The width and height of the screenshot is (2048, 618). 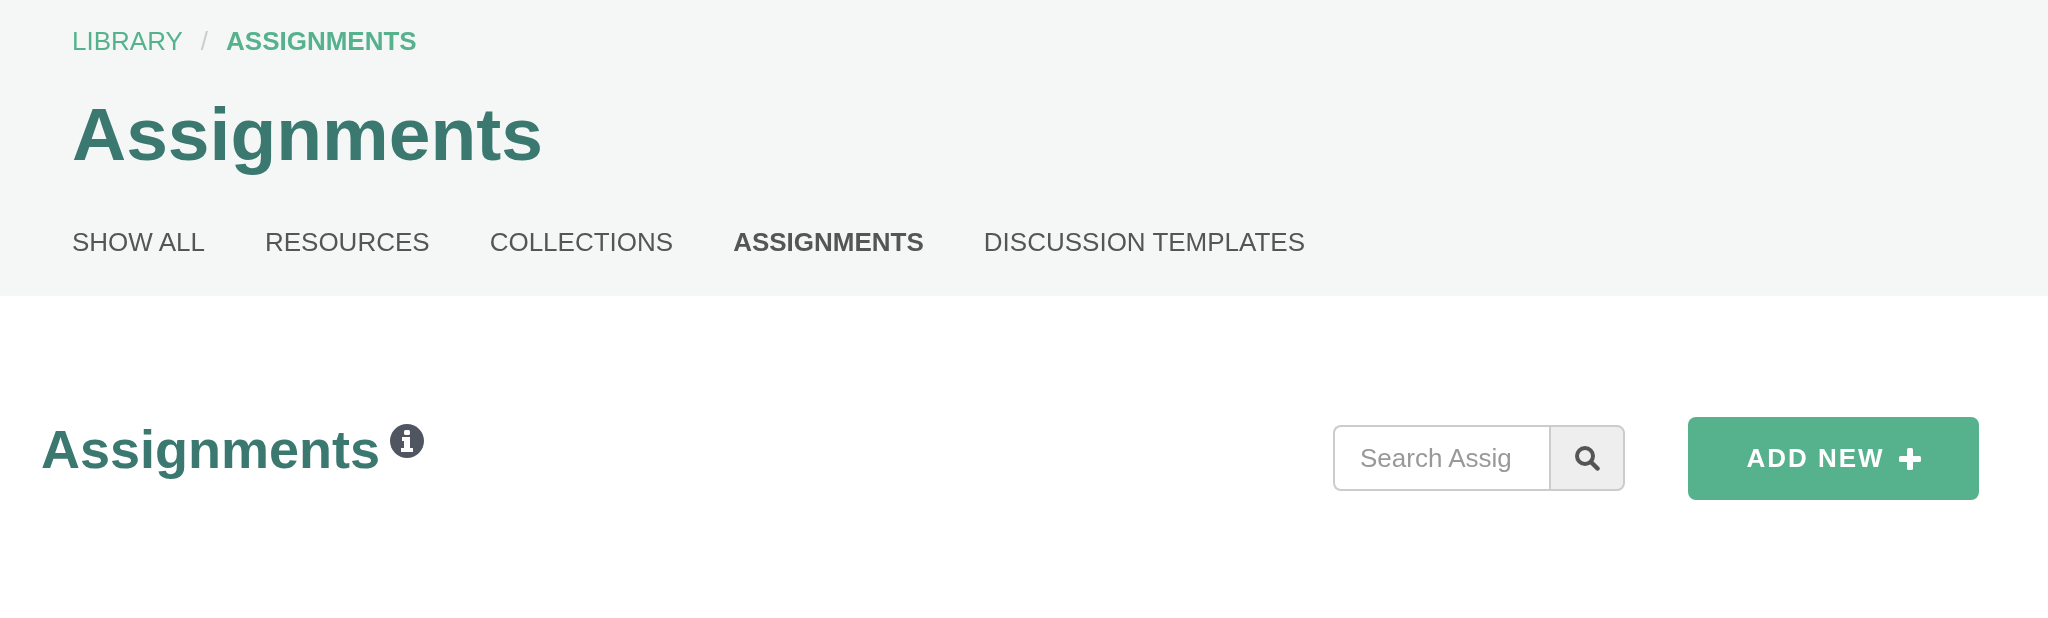 I want to click on nav-tab: ASSIGNMENTS, so click(x=828, y=242).